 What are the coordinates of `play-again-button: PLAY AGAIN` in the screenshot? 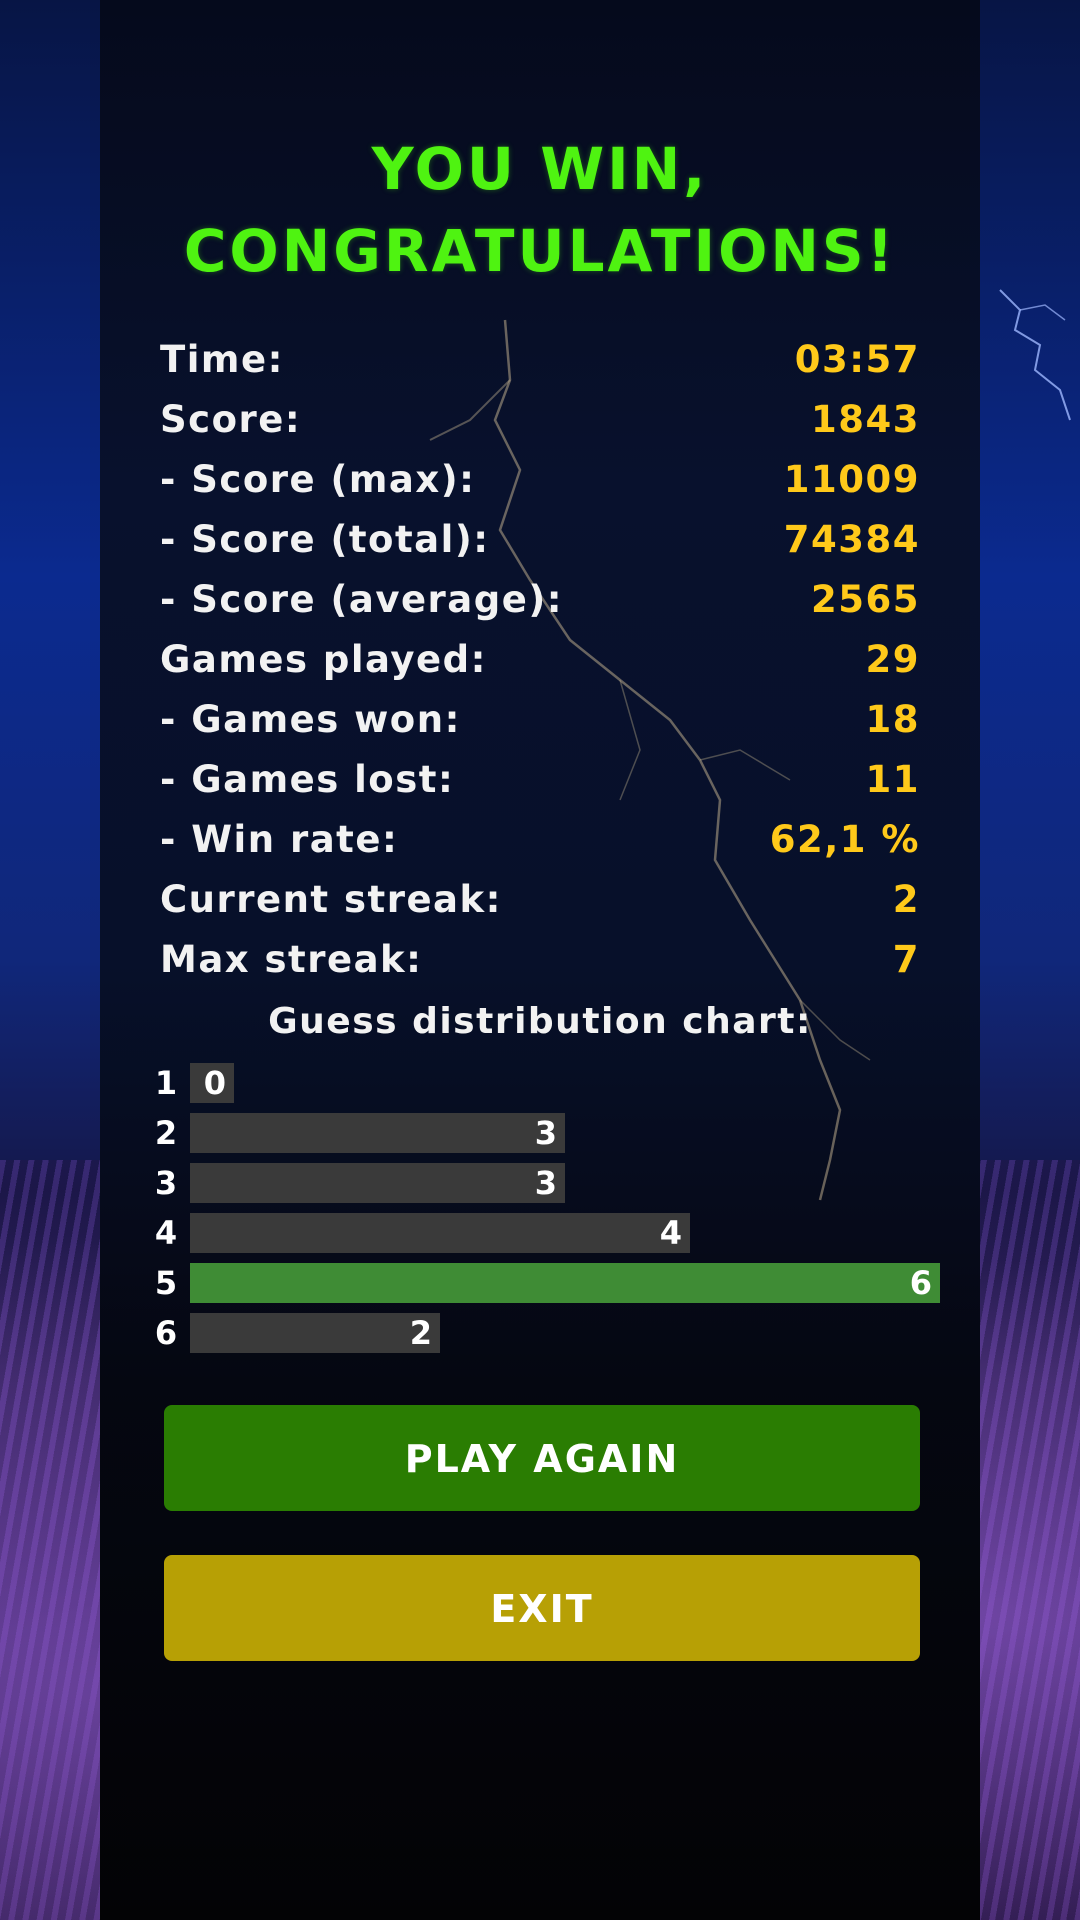 It's located at (542, 1458).